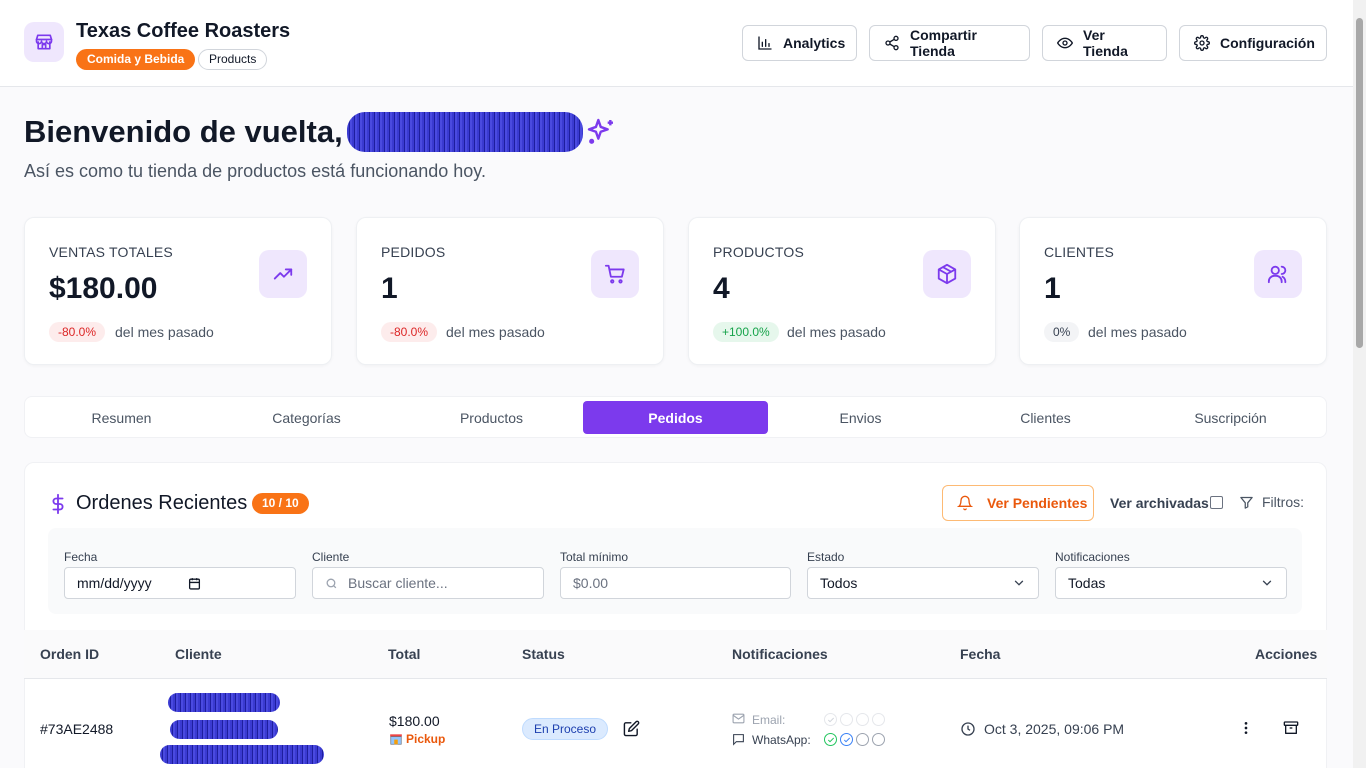 This screenshot has height=768, width=1366. Describe the element at coordinates (892, 43) in the screenshot. I see `share-icon` at that location.